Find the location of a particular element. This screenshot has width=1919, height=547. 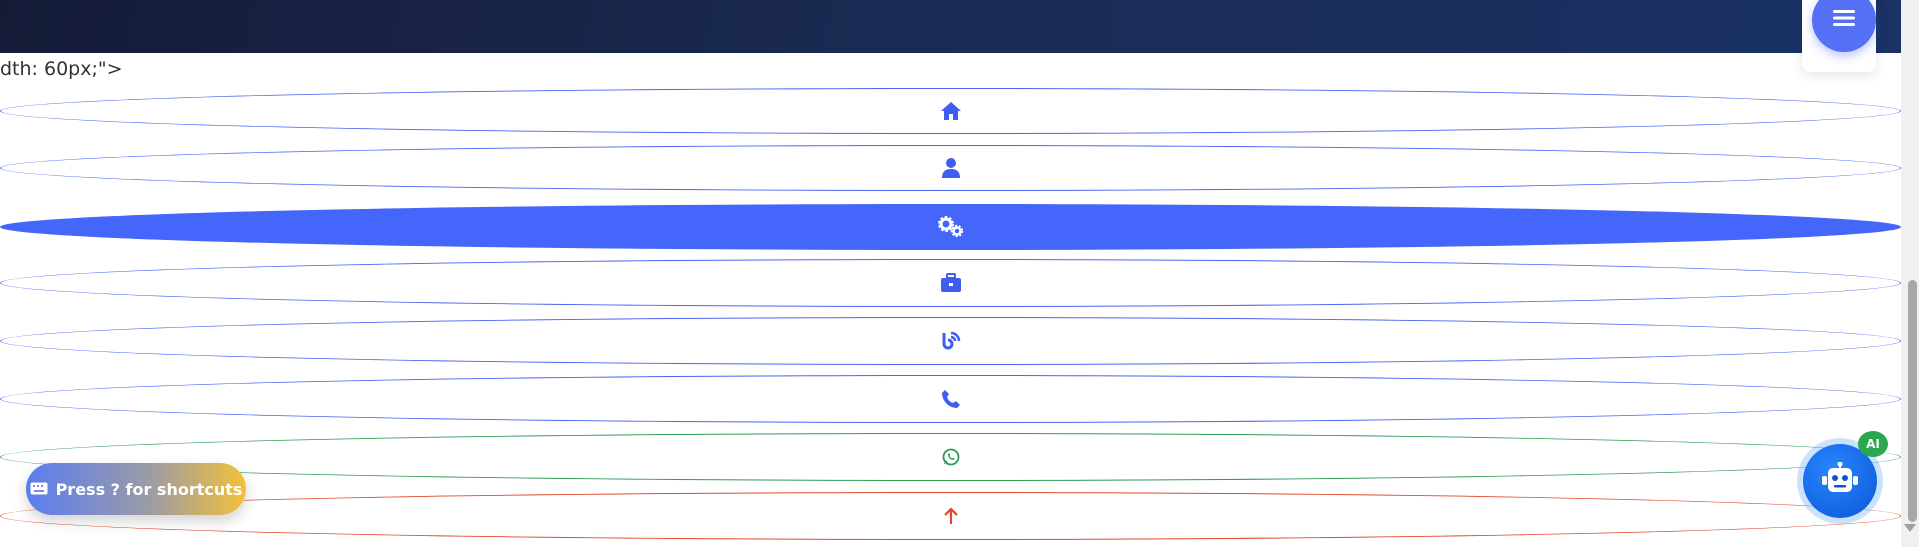

whatsapp-icon is located at coordinates (951, 457).